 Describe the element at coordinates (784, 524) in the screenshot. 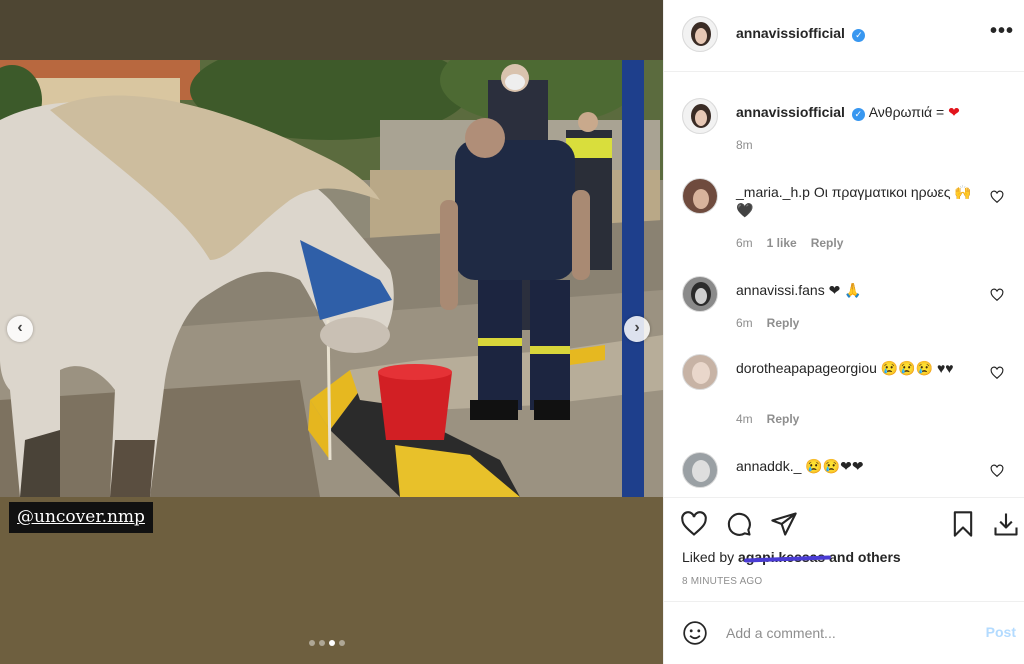

I see `share-send-icon` at that location.